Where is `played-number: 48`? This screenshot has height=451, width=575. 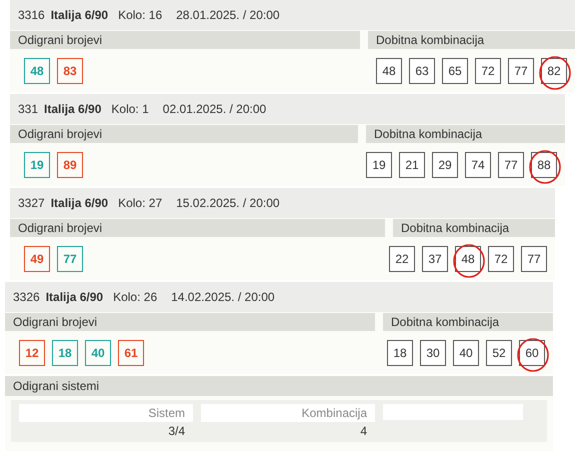
played-number: 48 is located at coordinates (37, 71).